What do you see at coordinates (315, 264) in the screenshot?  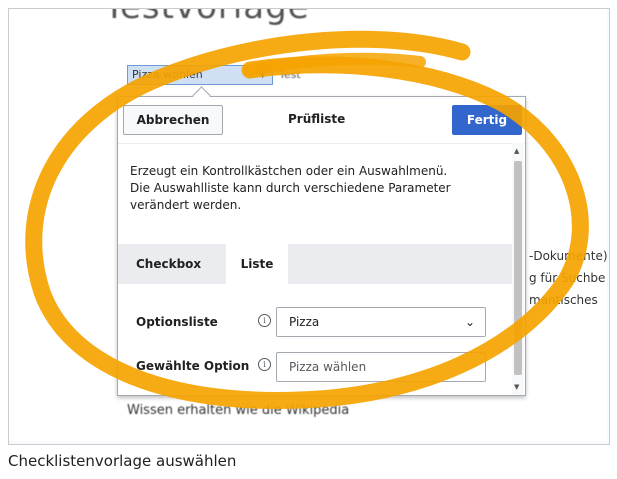 I see `tab-bar: Checkbox Liste` at bounding box center [315, 264].